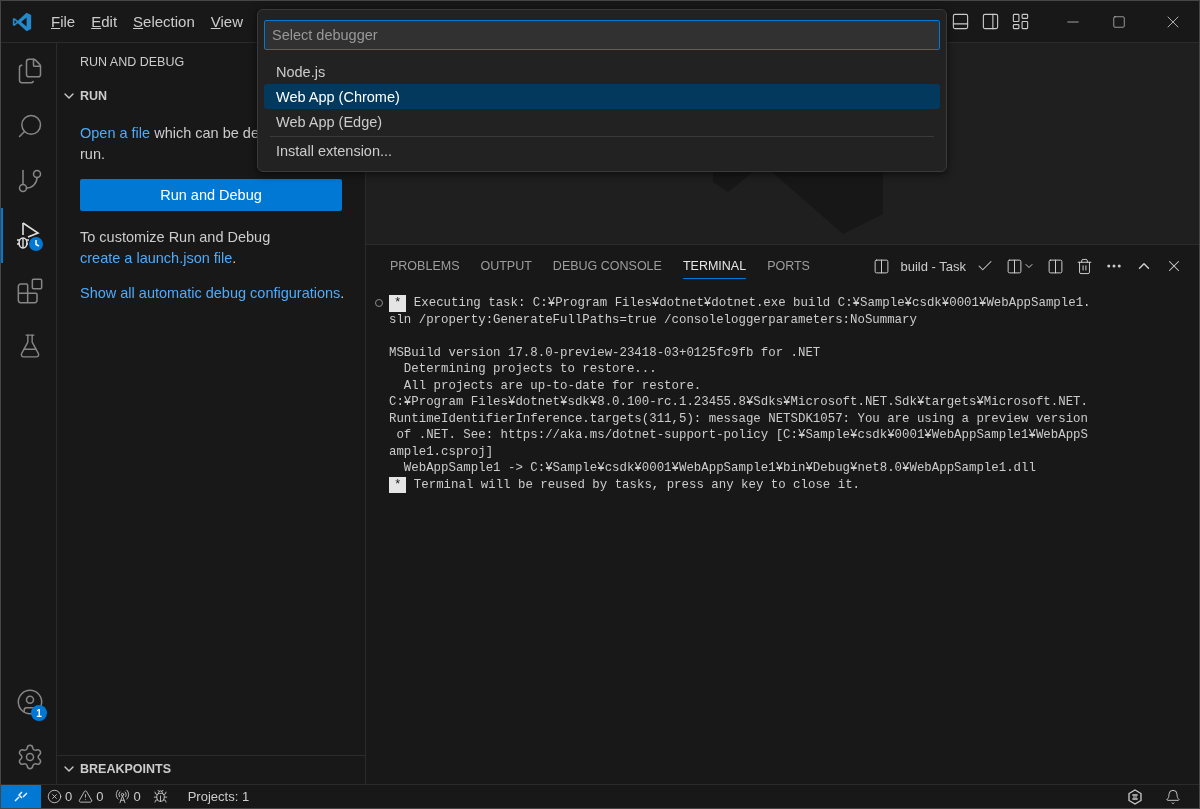  I want to click on menu-item: Selection, so click(164, 21).